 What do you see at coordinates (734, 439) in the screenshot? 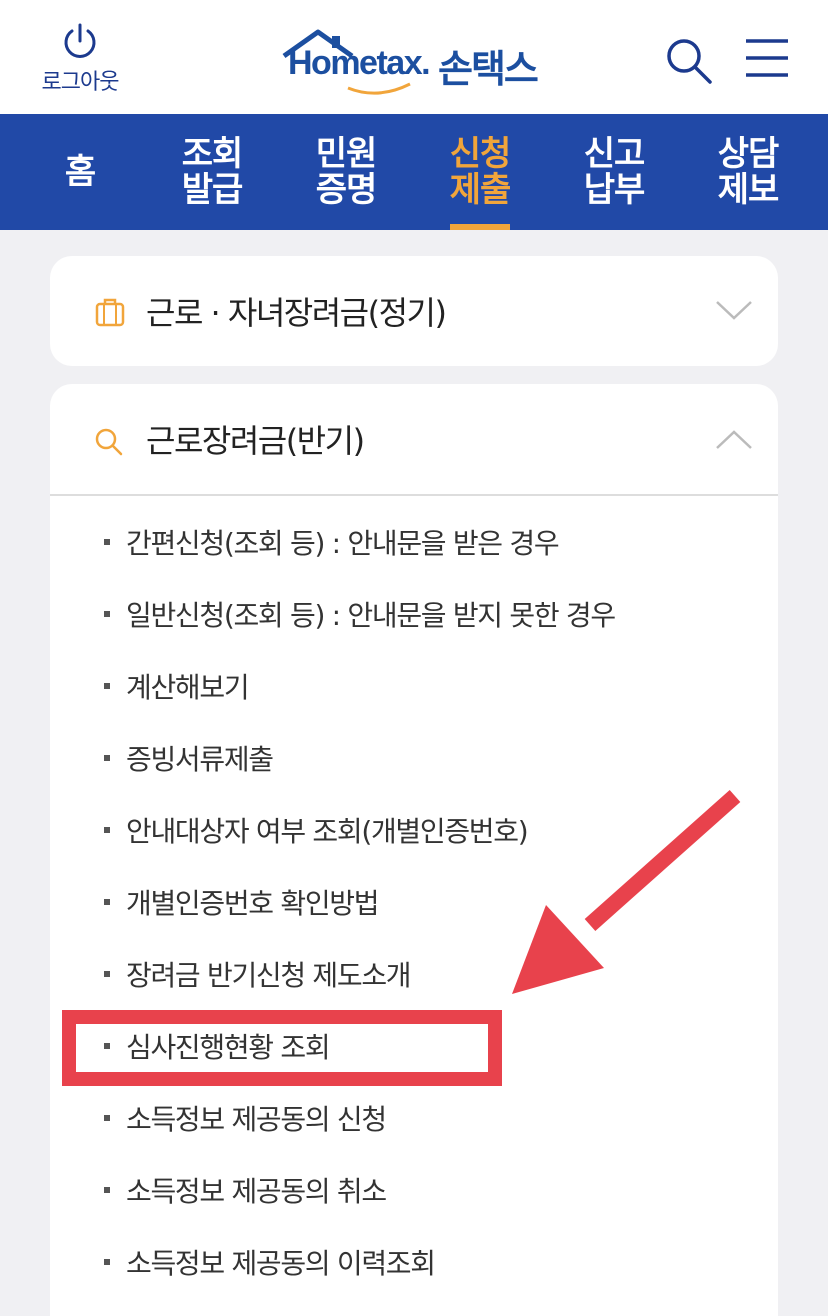
I see `chevron-up-icon` at bounding box center [734, 439].